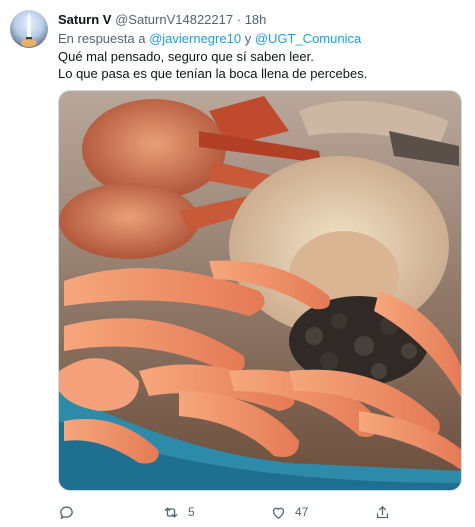 The width and height of the screenshot is (475, 527). What do you see at coordinates (248, 38) in the screenshot?
I see `reply-joiner: y` at bounding box center [248, 38].